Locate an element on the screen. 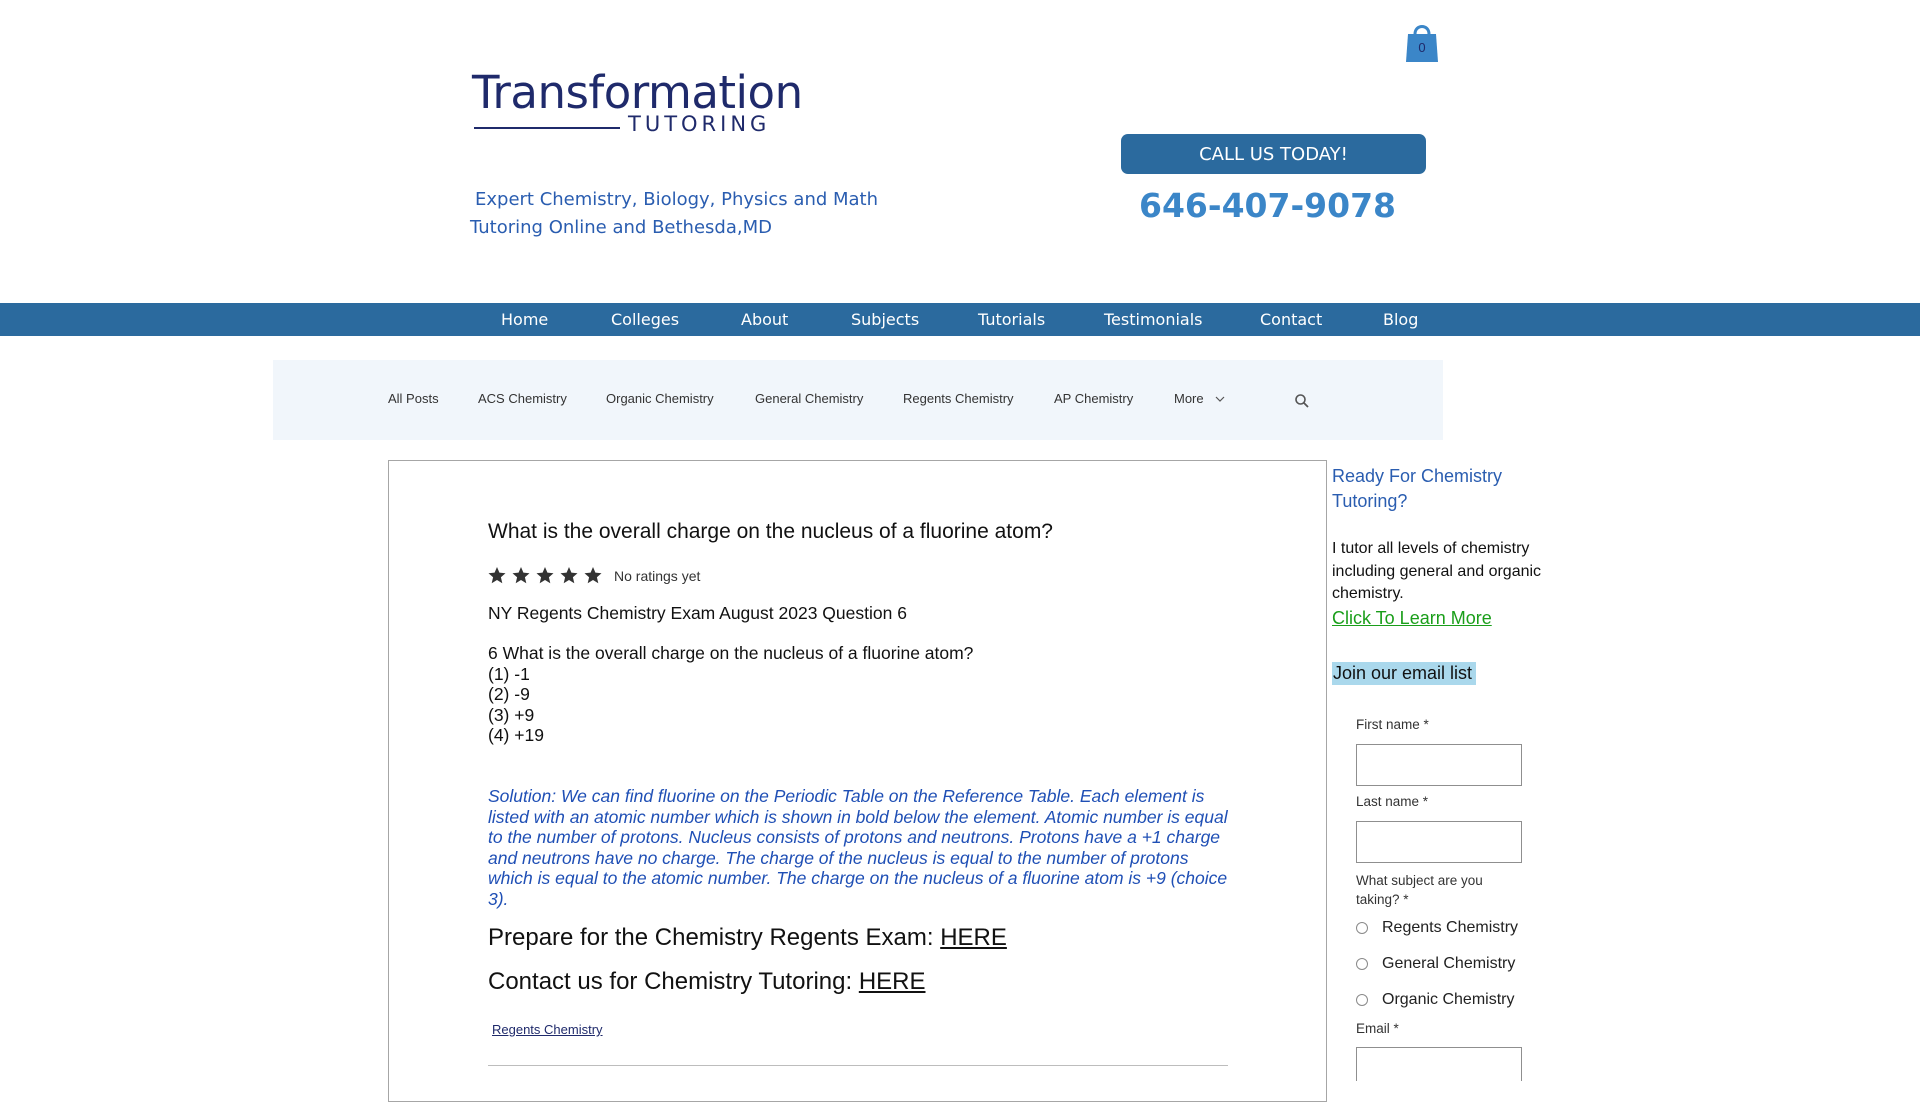  logo-rule is located at coordinates (547, 128).